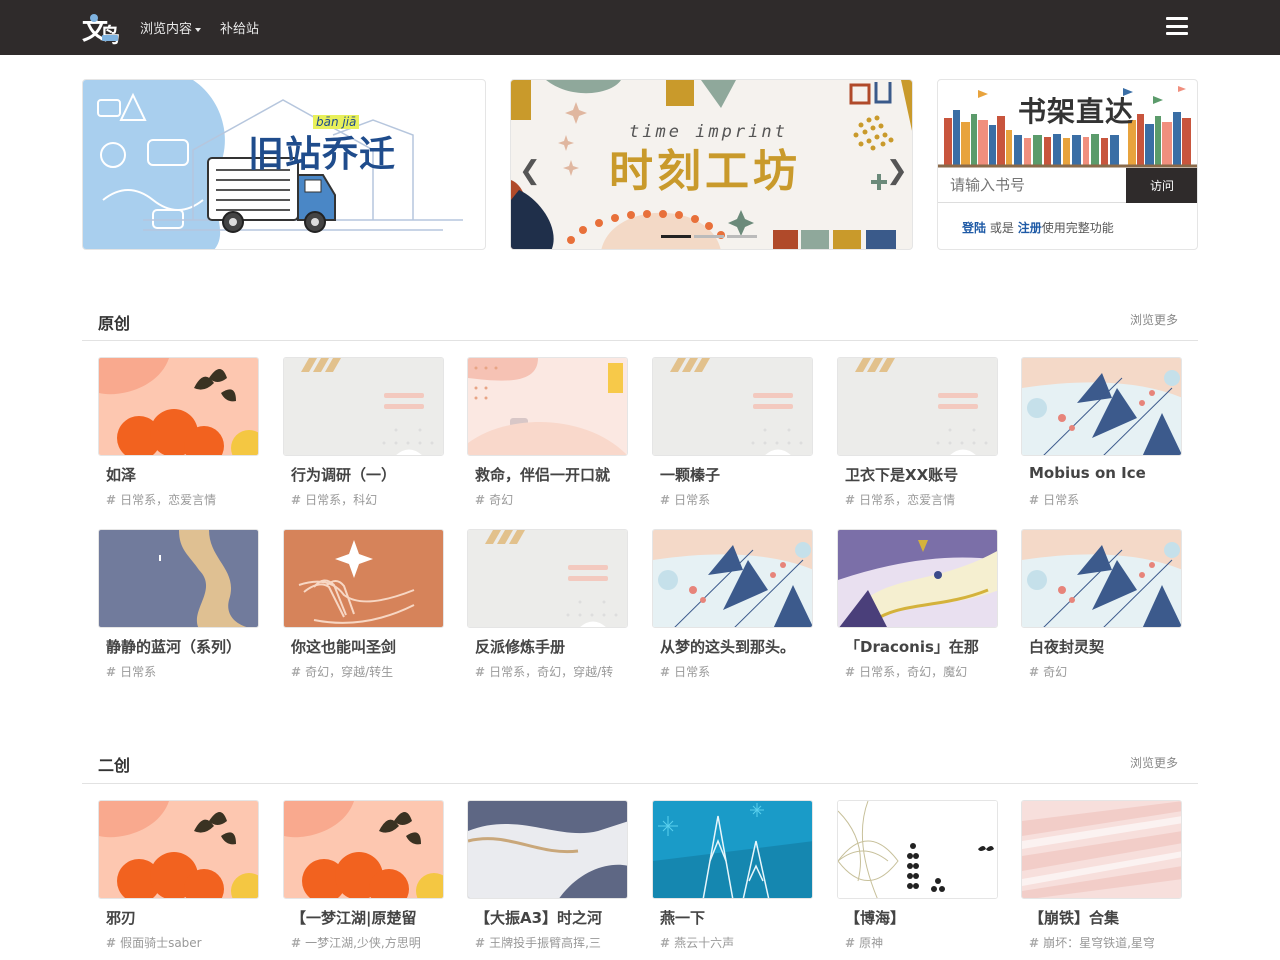 The width and height of the screenshot is (1280, 960). I want to click on book-card-title: 卫衣下是XX账号, so click(922, 474).